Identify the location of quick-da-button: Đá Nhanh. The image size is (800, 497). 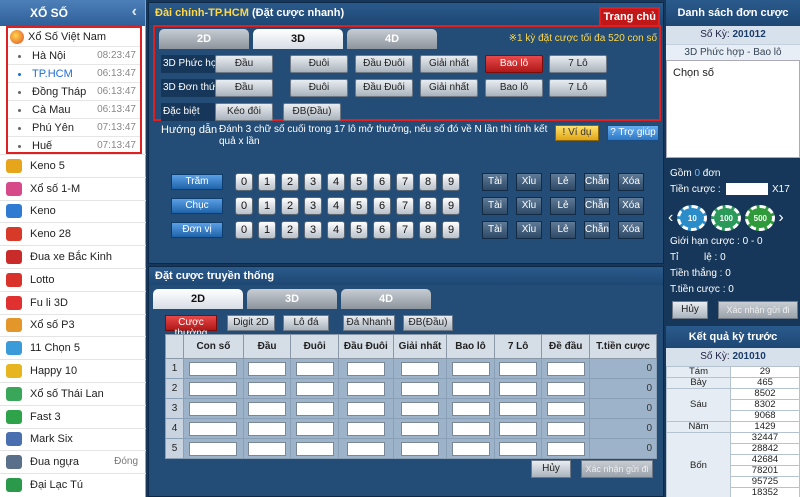
(369, 323).